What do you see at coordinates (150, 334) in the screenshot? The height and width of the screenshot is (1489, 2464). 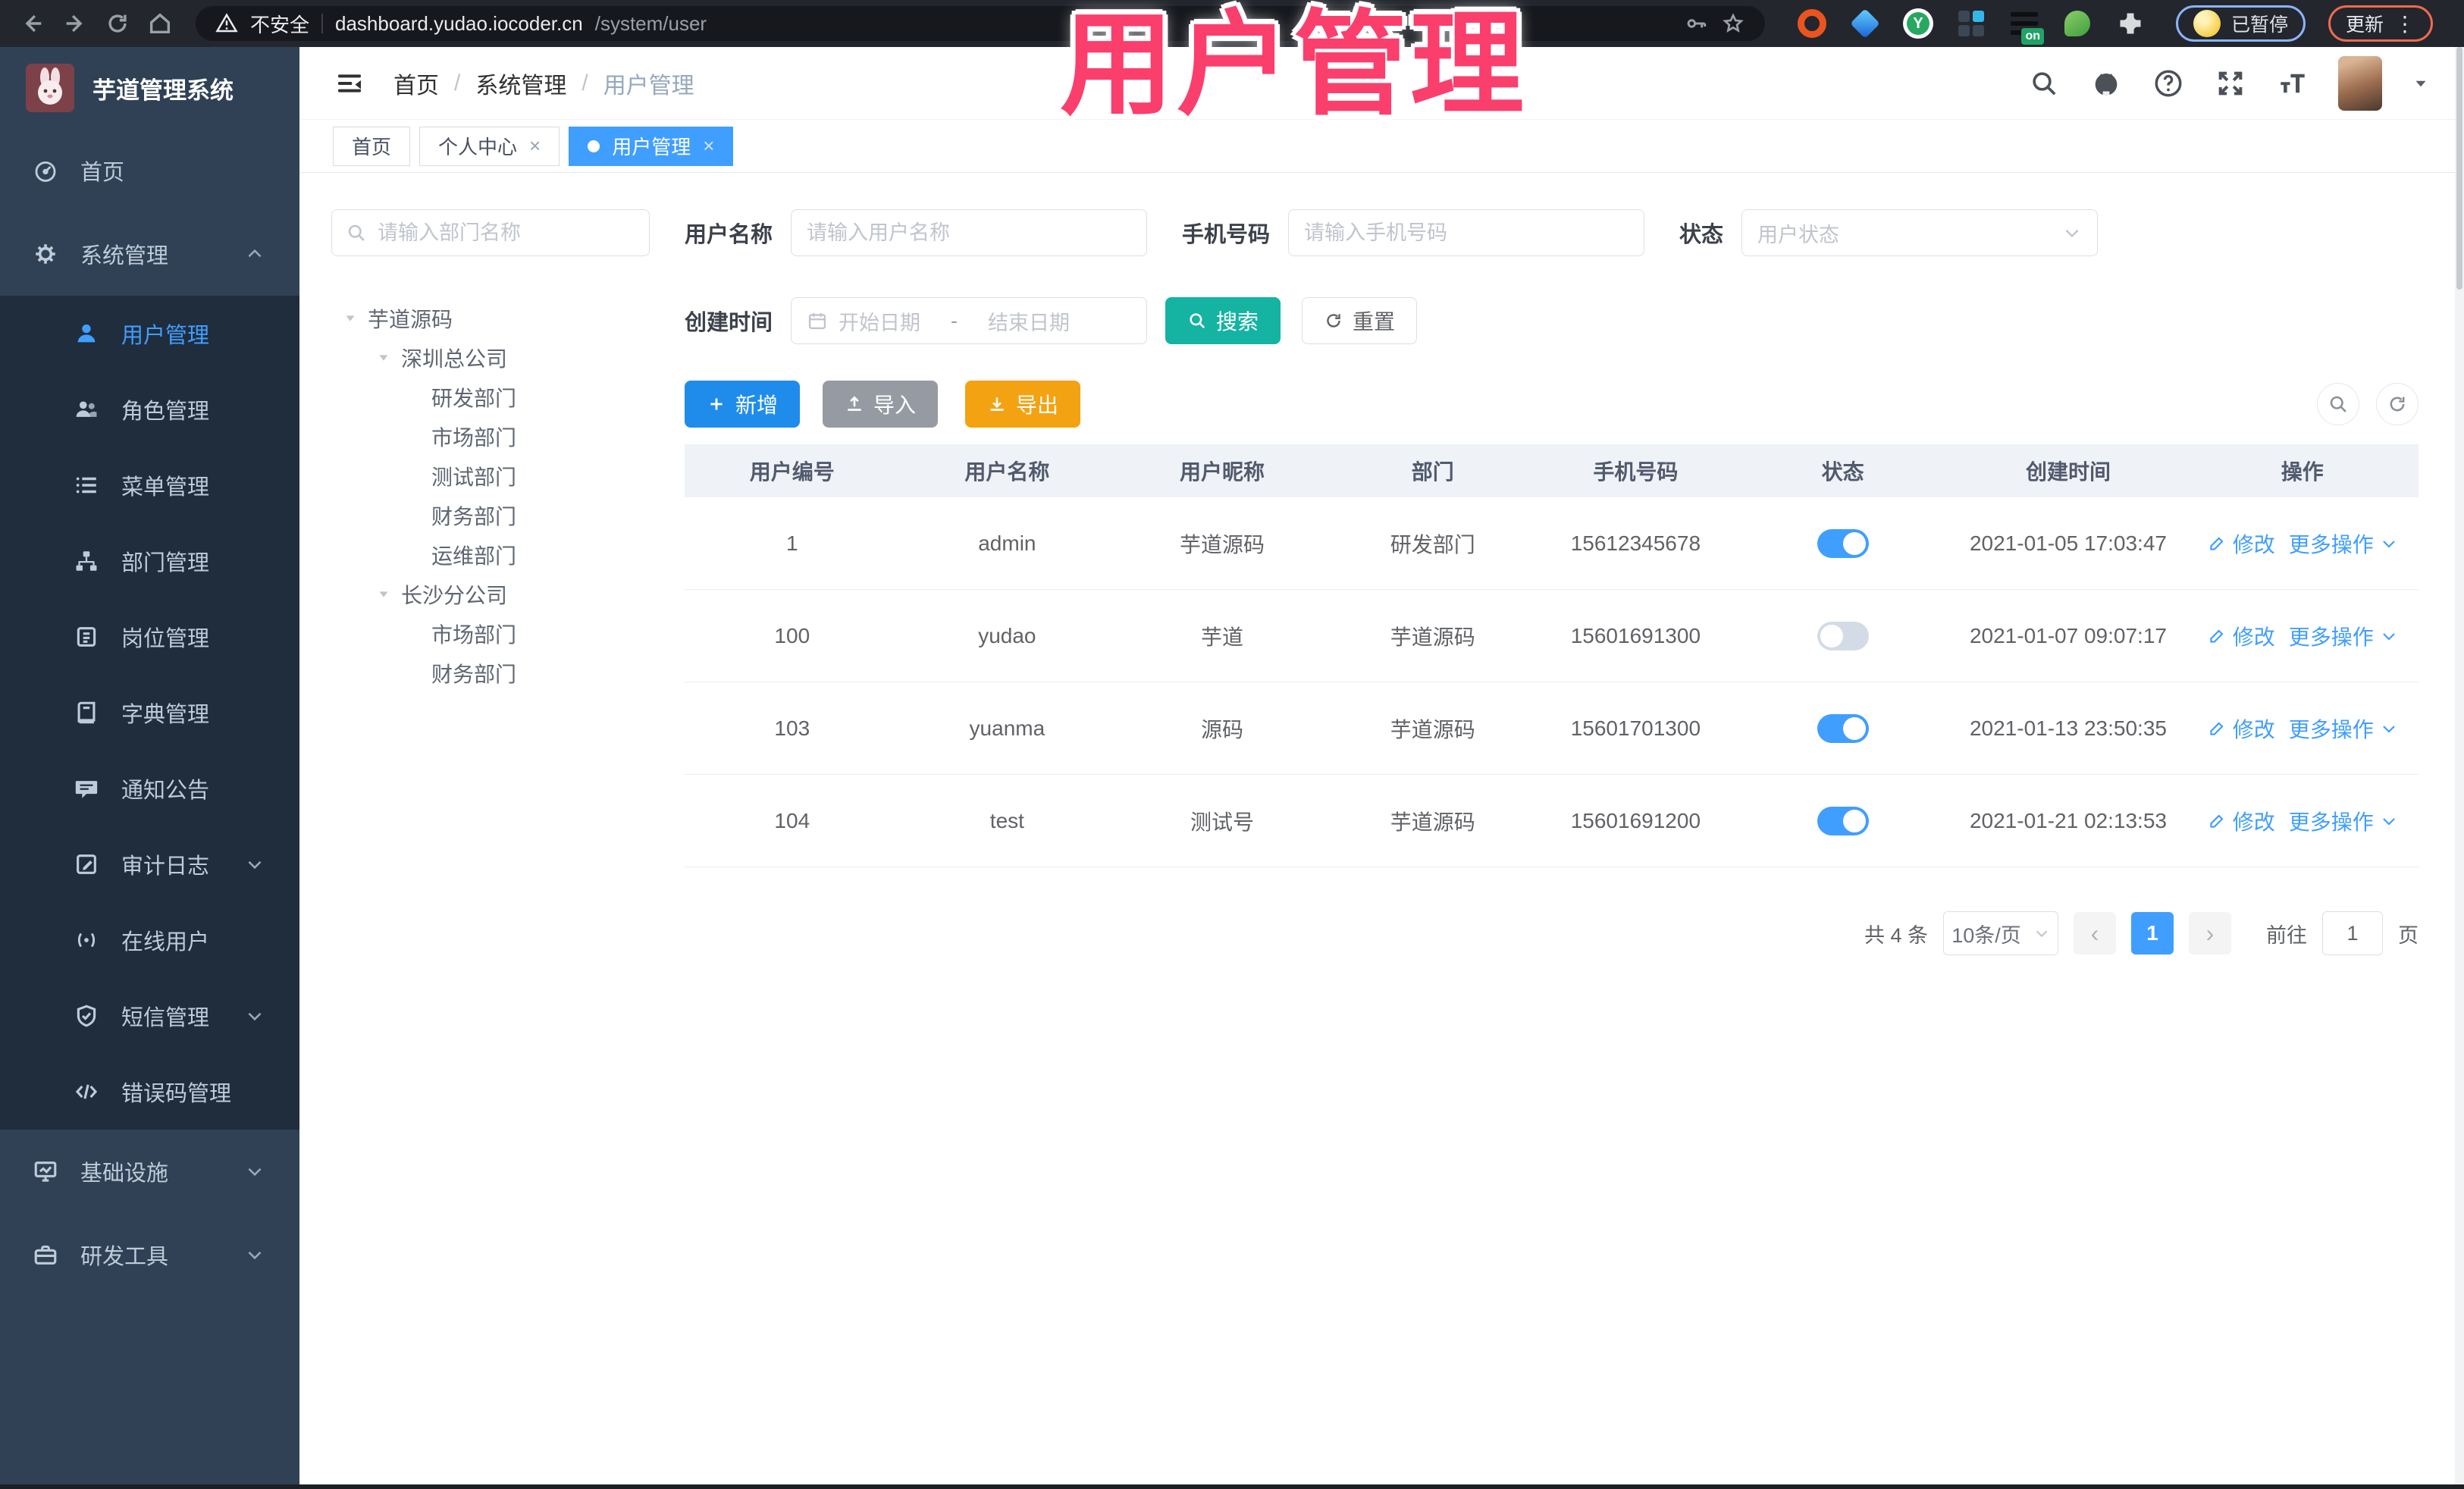 I see `sidebar-item-users: 用户管理` at bounding box center [150, 334].